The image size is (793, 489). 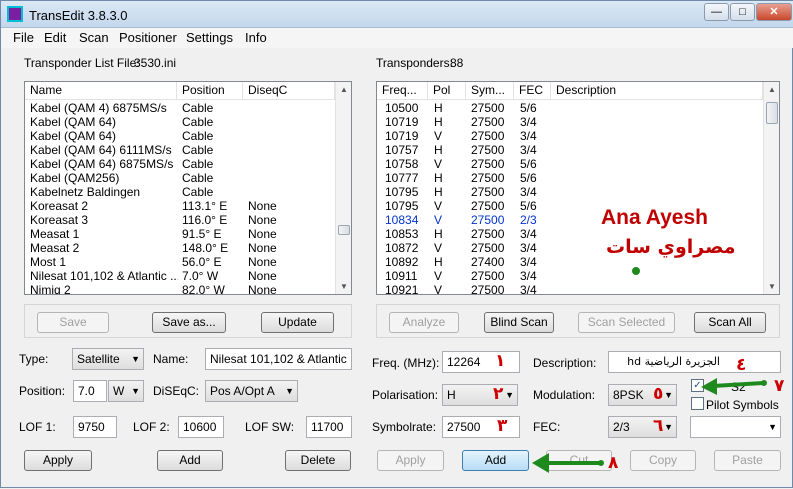 What do you see at coordinates (108, 359) in the screenshot?
I see `type-select: Satellite ▼` at bounding box center [108, 359].